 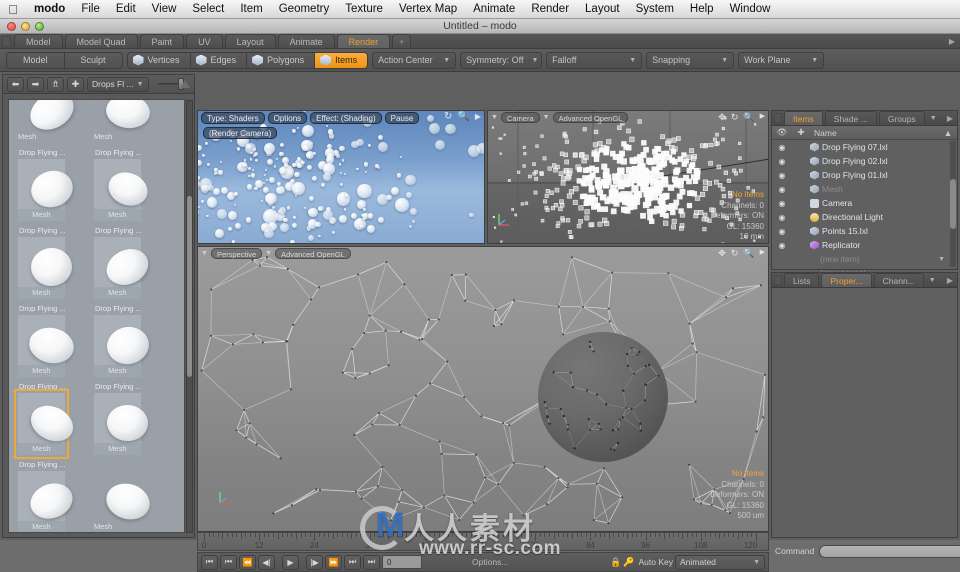 What do you see at coordinates (93, 60) in the screenshot?
I see `mode-button-sculpt: Sculpt` at bounding box center [93, 60].